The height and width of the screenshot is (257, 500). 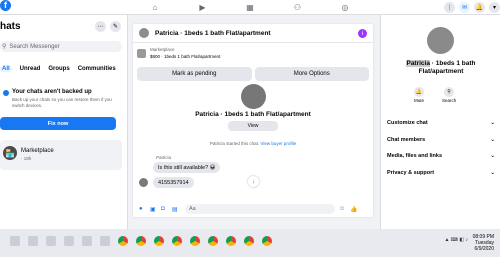 I want to click on section-customize-chat: Customize chat ⌄, so click(x=441, y=123).